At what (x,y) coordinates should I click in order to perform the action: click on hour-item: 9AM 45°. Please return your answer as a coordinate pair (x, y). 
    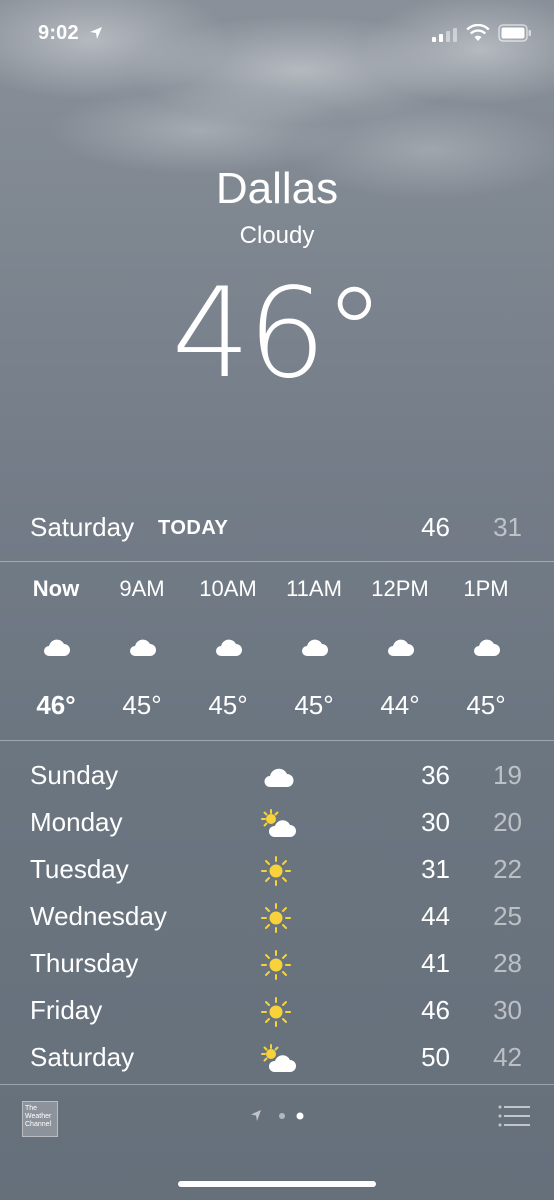
    Looking at the image, I should click on (142, 651).